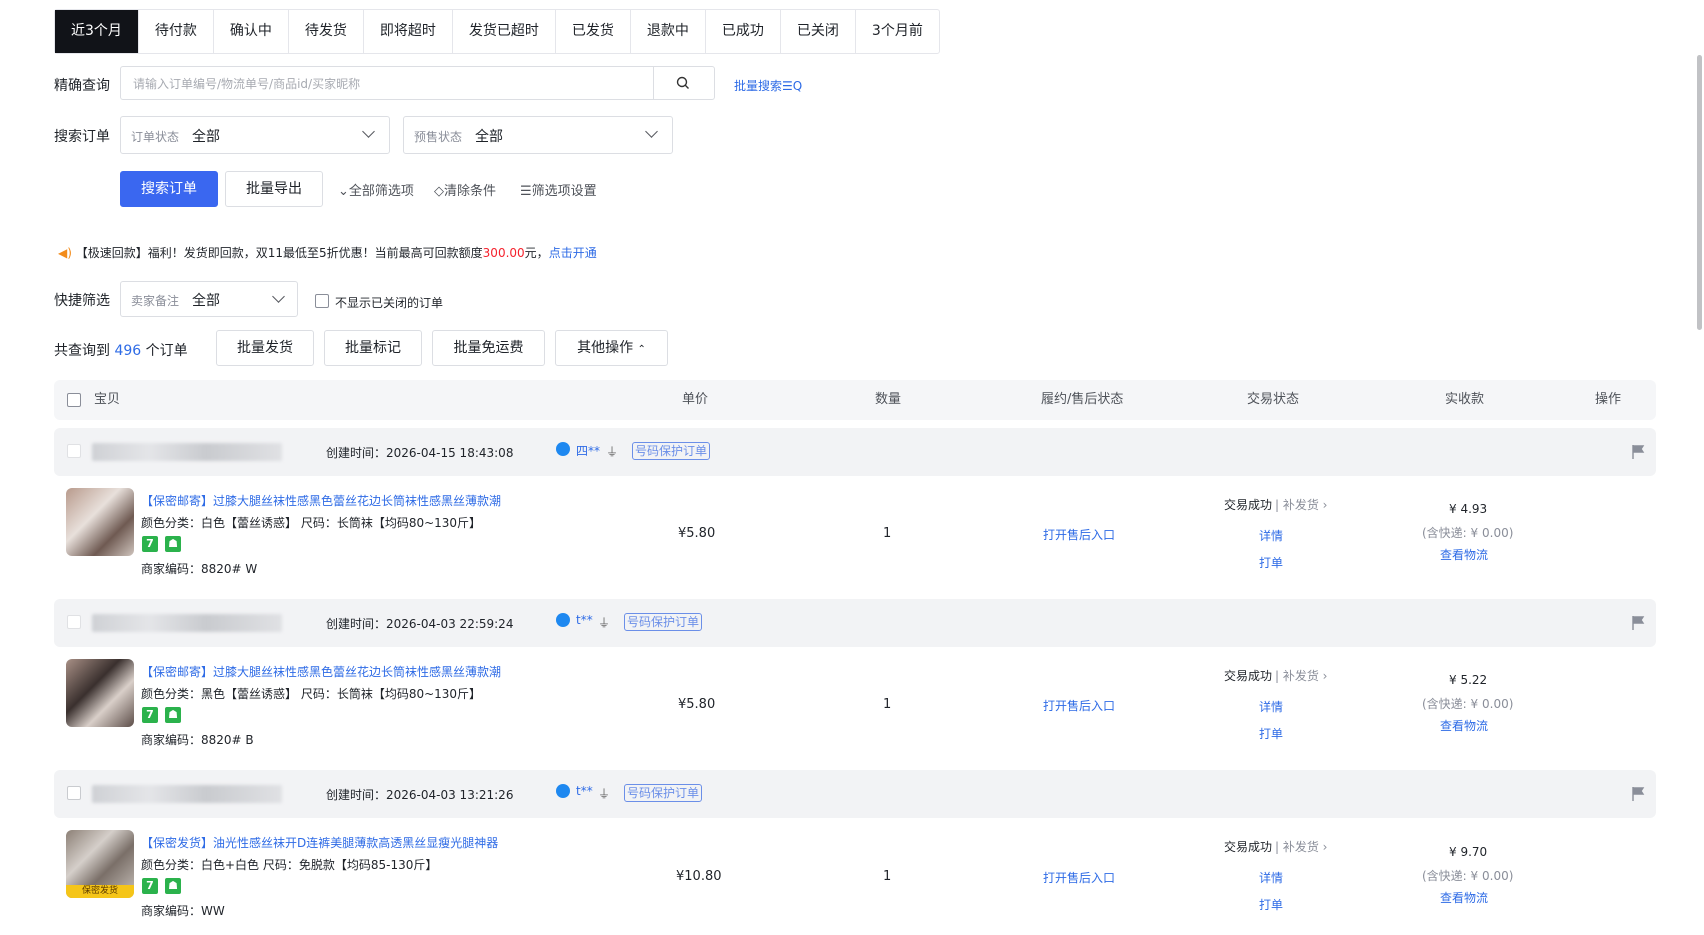  I want to click on header-ops: 操作, so click(1608, 399).